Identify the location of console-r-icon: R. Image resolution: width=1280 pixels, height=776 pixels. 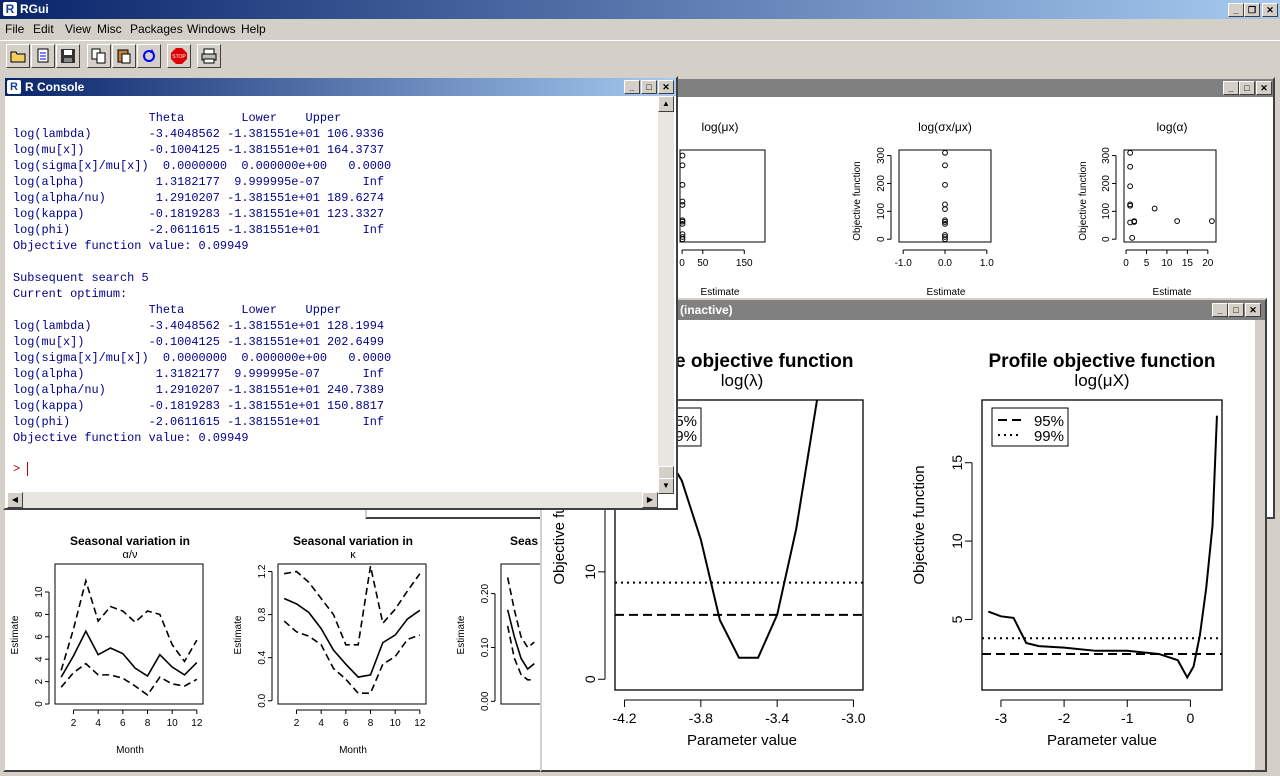
(14, 87).